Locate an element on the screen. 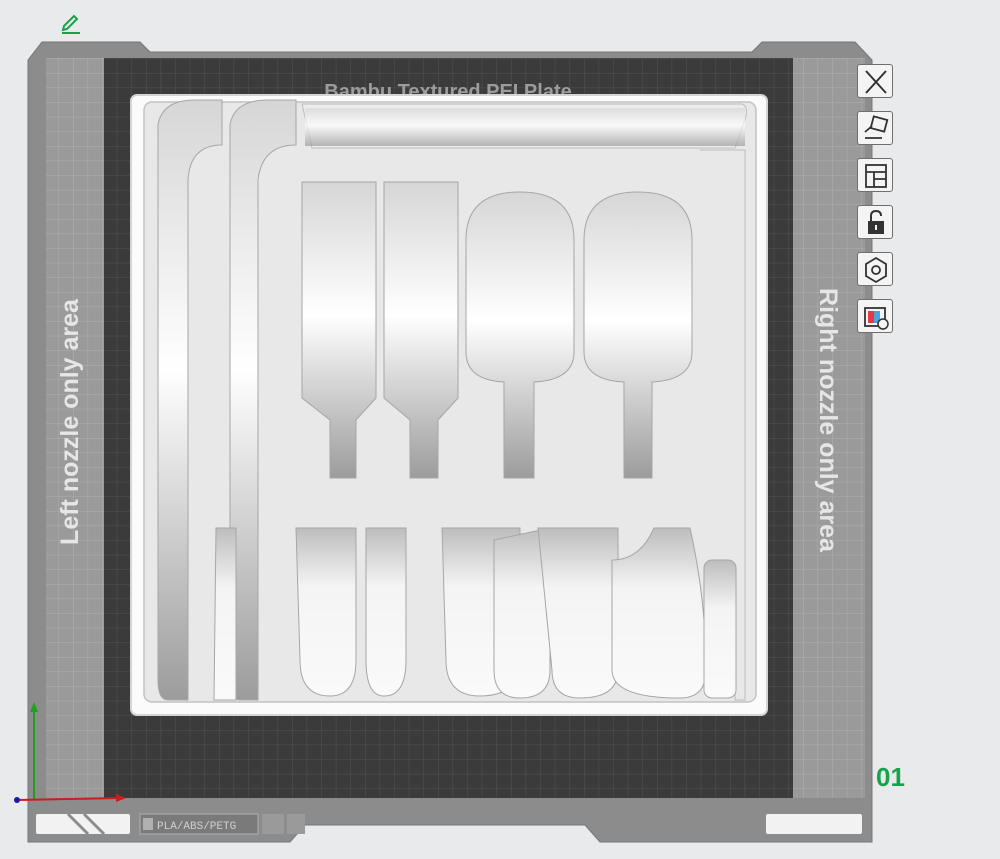 The width and height of the screenshot is (1000, 859). plate-number: 01 is located at coordinates (890, 777).